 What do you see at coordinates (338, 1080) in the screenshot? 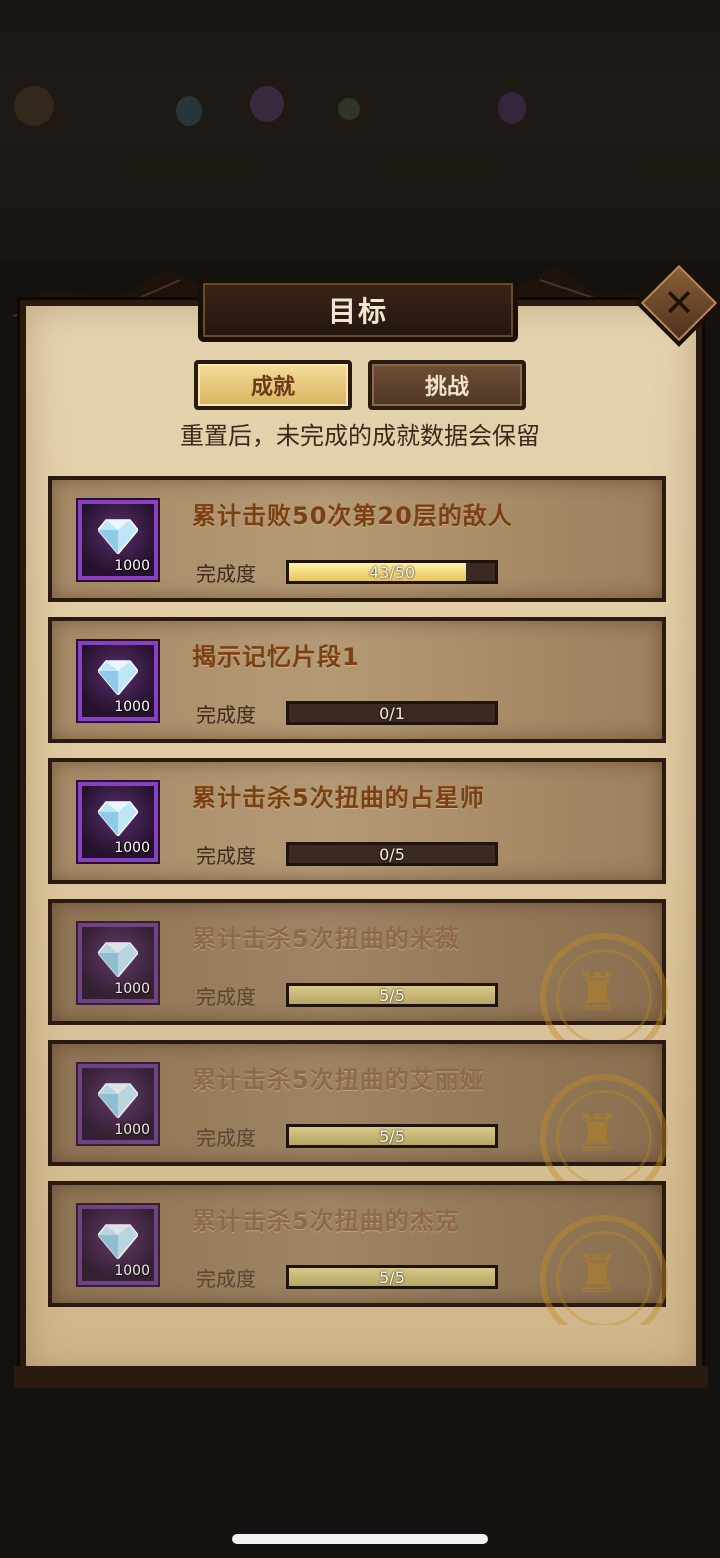
I see `achievement-title: 累计击杀5次扭曲的艾丽娅` at bounding box center [338, 1080].